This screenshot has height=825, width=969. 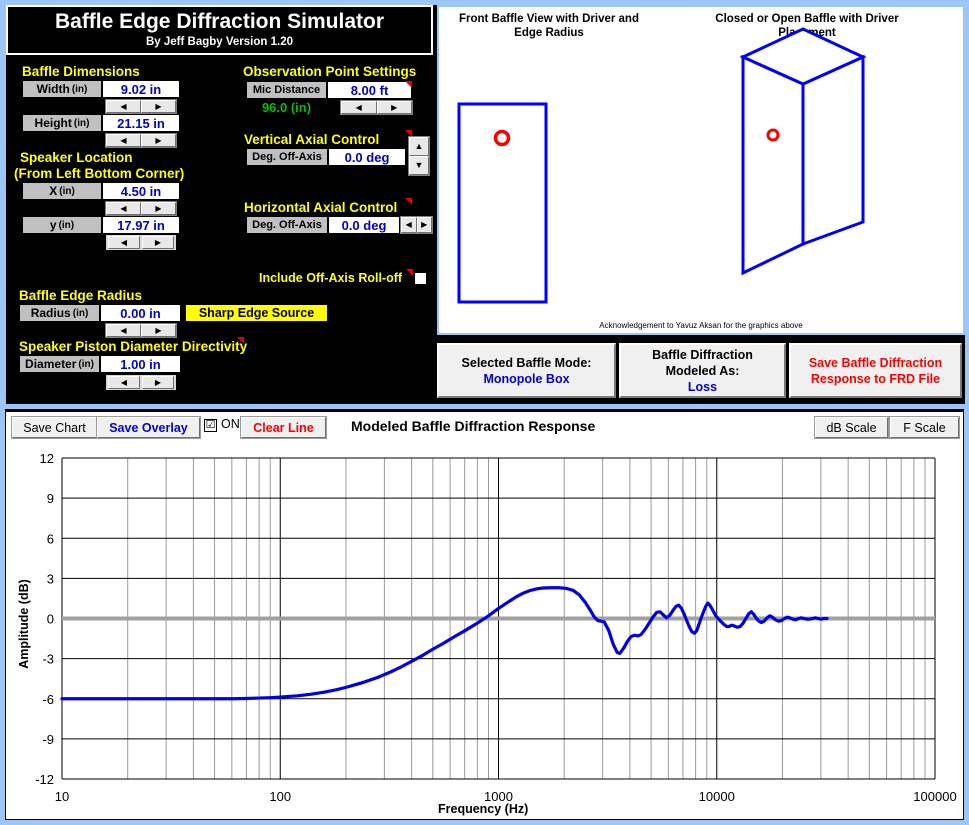 I want to click on speaker-x-increment-icon: ▶, so click(x=158, y=208).